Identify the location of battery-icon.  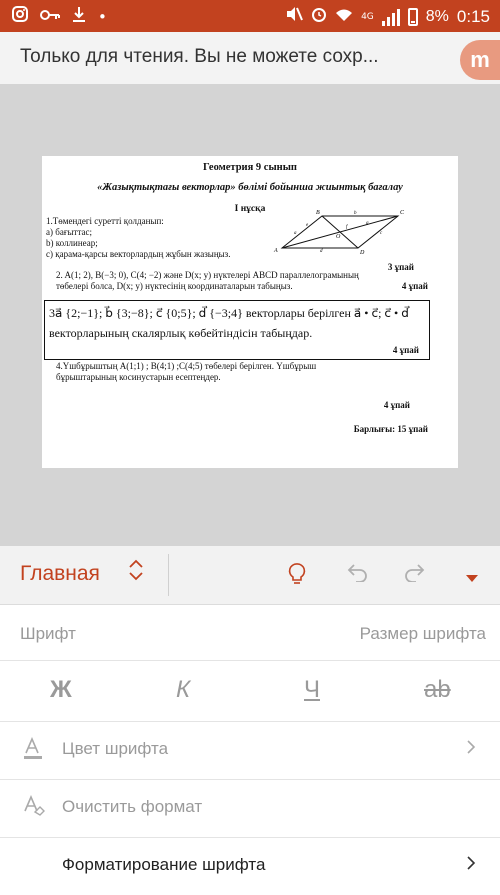
(412, 16).